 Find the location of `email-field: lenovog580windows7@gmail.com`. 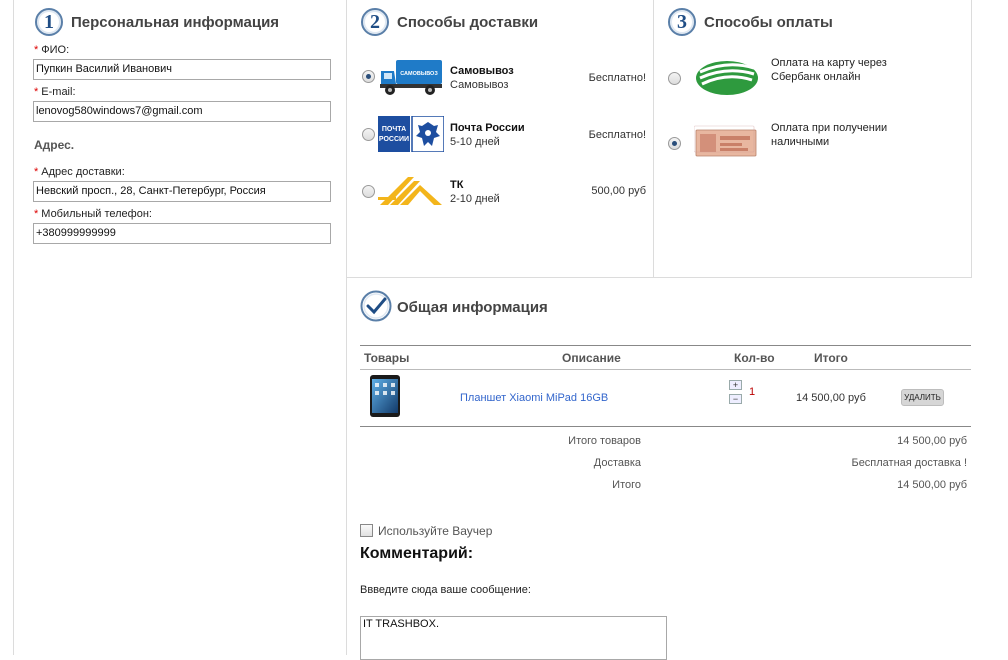

email-field: lenovog580windows7@gmail.com is located at coordinates (182, 111).